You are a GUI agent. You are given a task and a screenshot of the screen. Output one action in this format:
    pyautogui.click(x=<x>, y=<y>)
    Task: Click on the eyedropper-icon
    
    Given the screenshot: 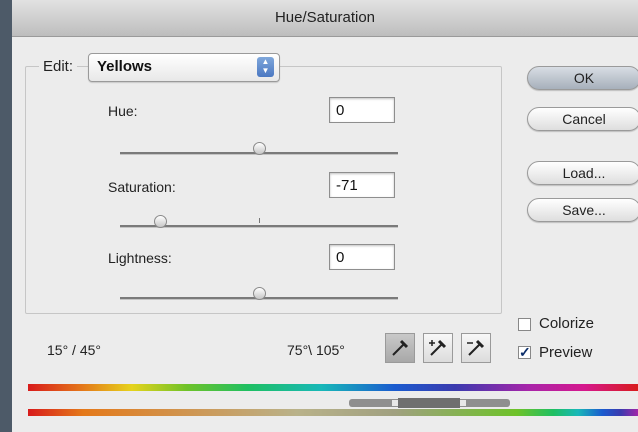 What is the action you would take?
    pyautogui.click(x=400, y=347)
    